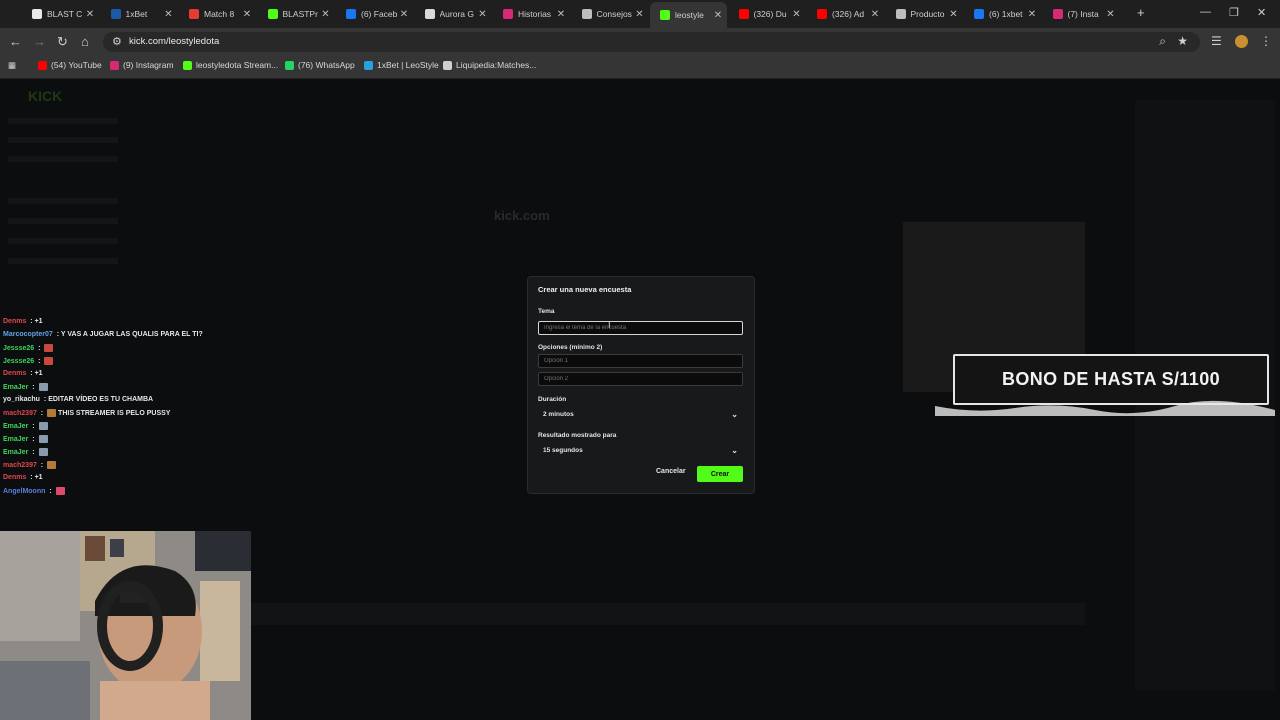 The image size is (1280, 720). I want to click on browser-tab: Aurora G ✕, so click(453, 14).